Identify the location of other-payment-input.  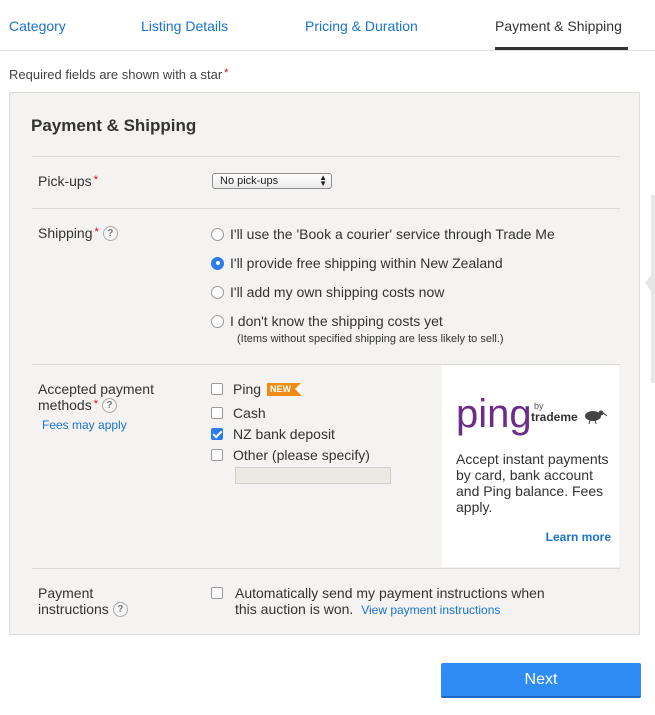
(313, 475).